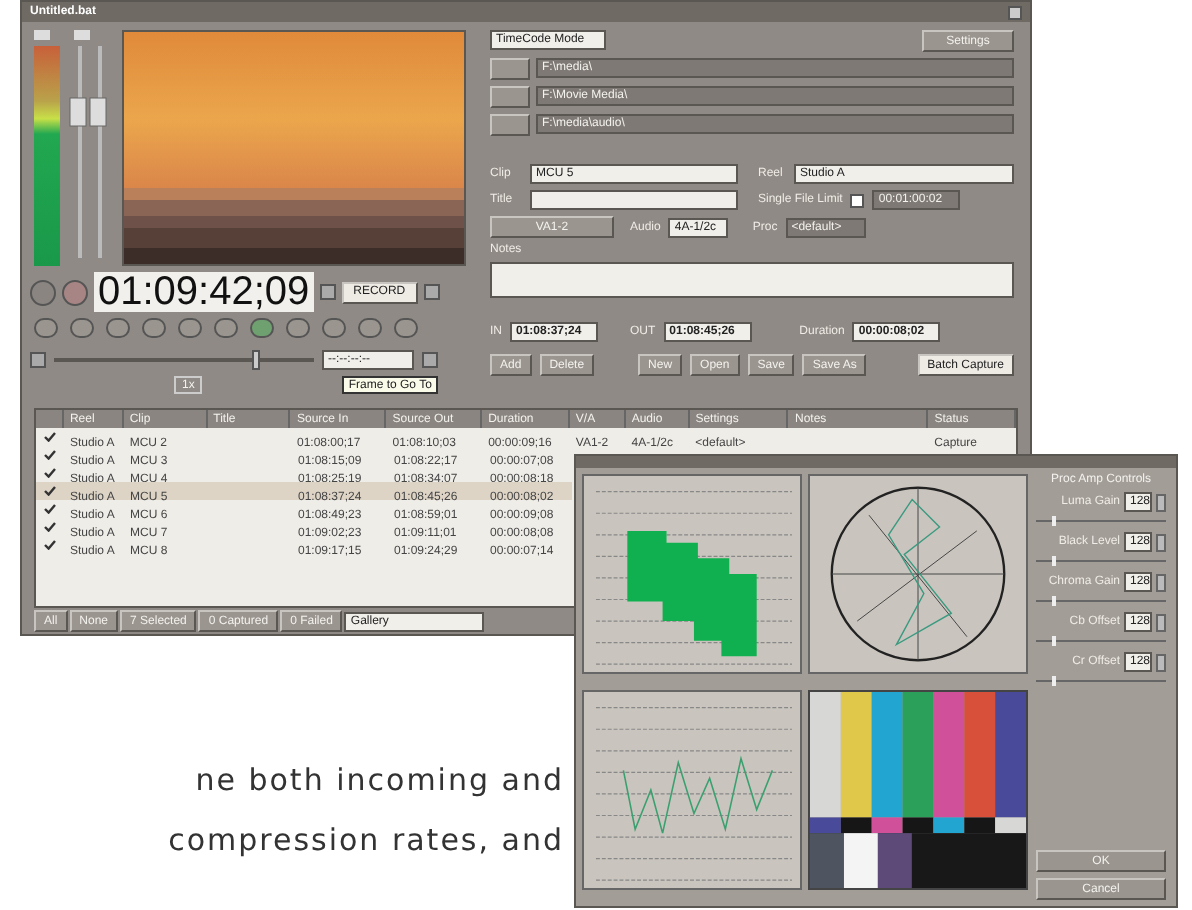 This screenshot has width=1192, height=910. Describe the element at coordinates (43, 292) in the screenshot. I see `round-button` at that location.